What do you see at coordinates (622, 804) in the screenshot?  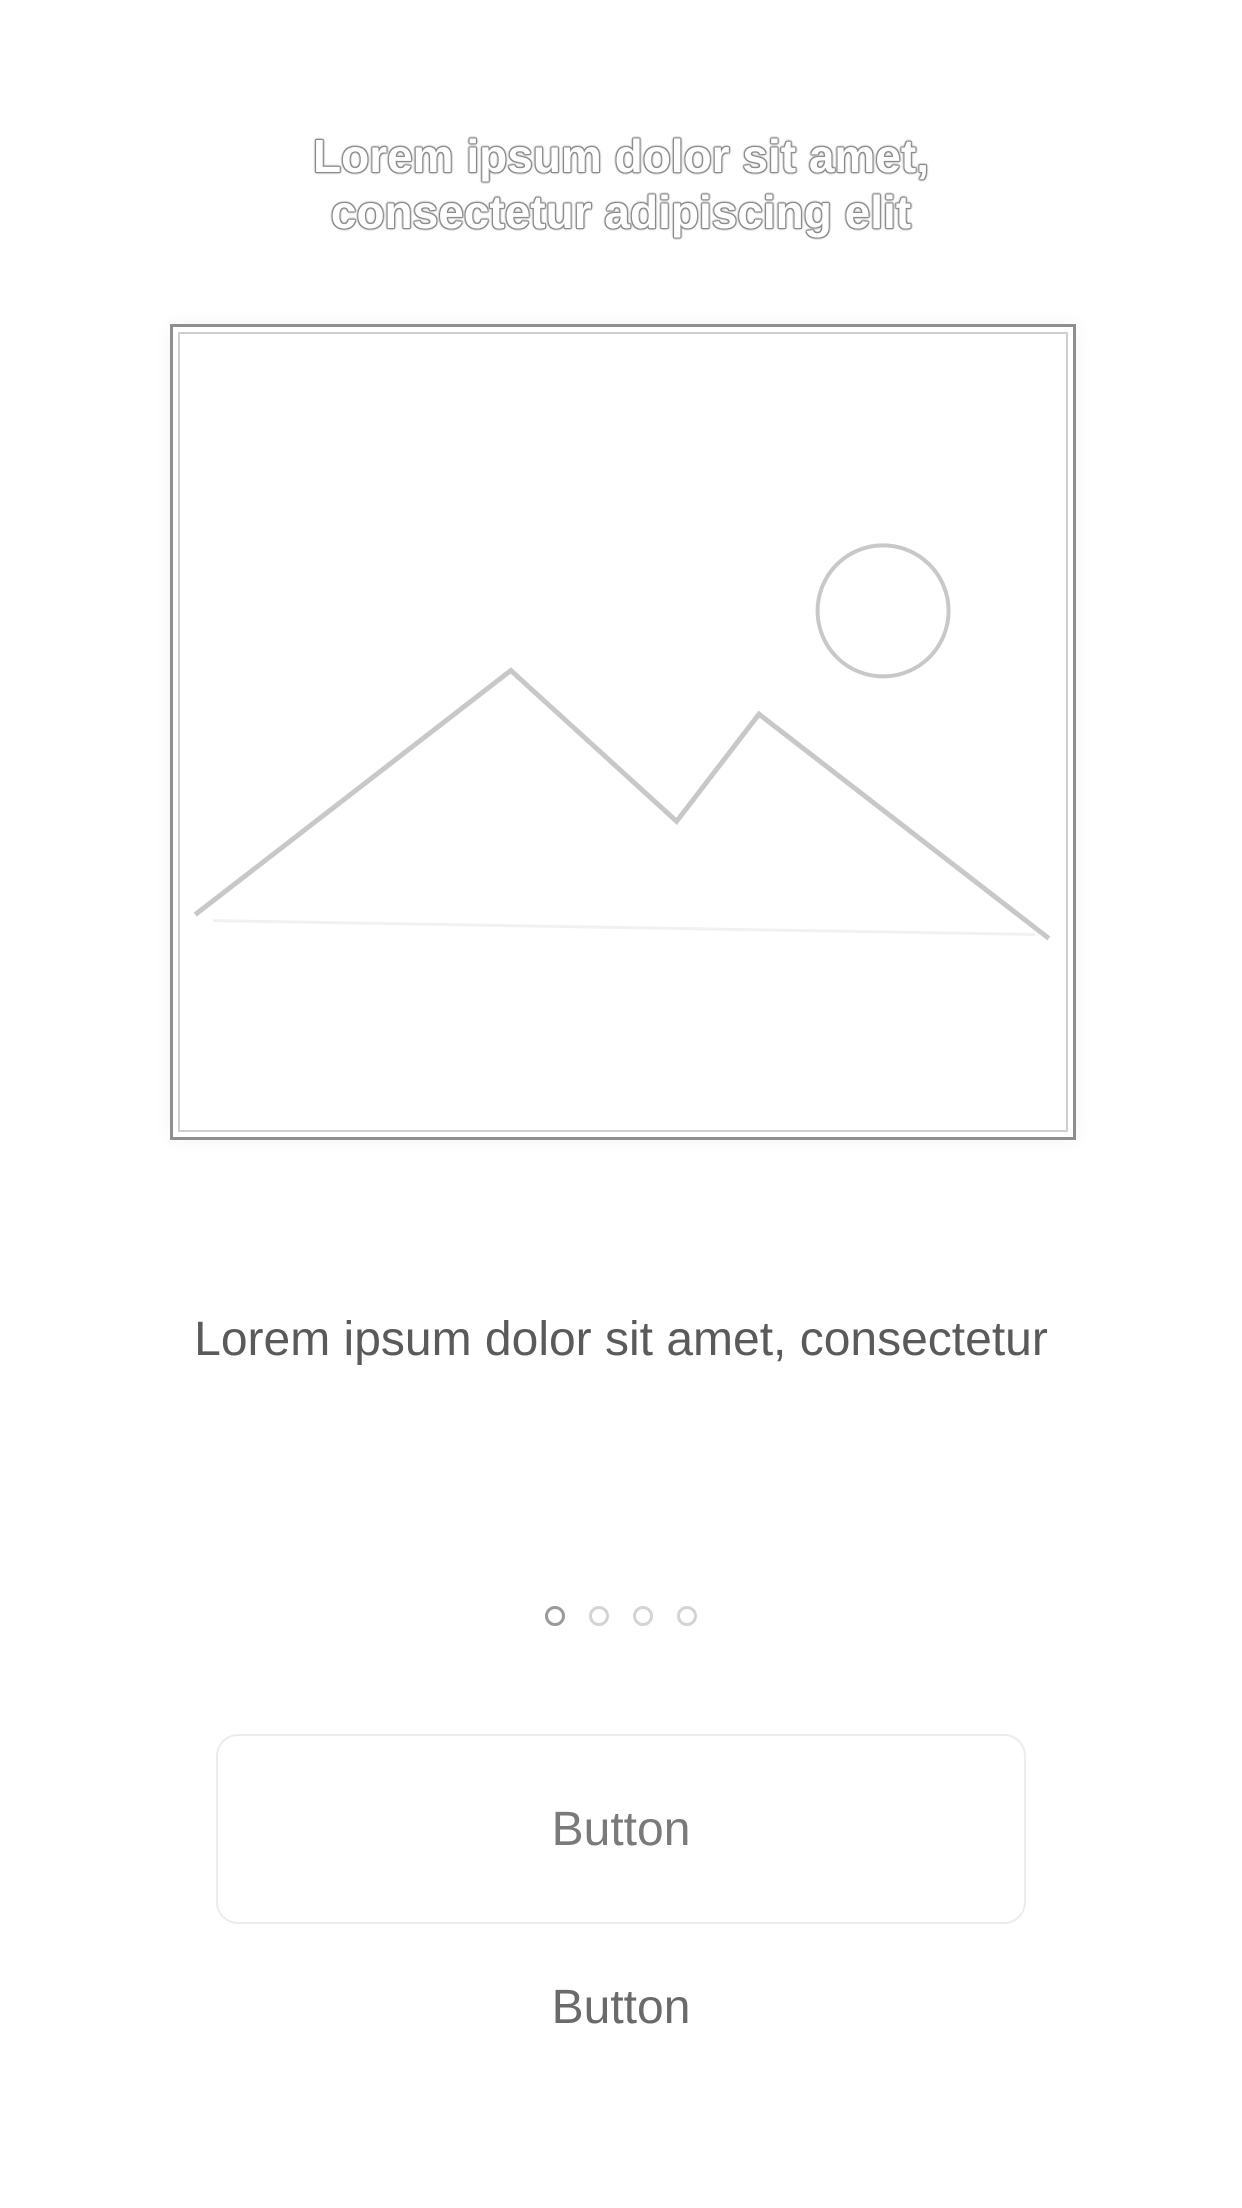 I see `mountains-icon` at bounding box center [622, 804].